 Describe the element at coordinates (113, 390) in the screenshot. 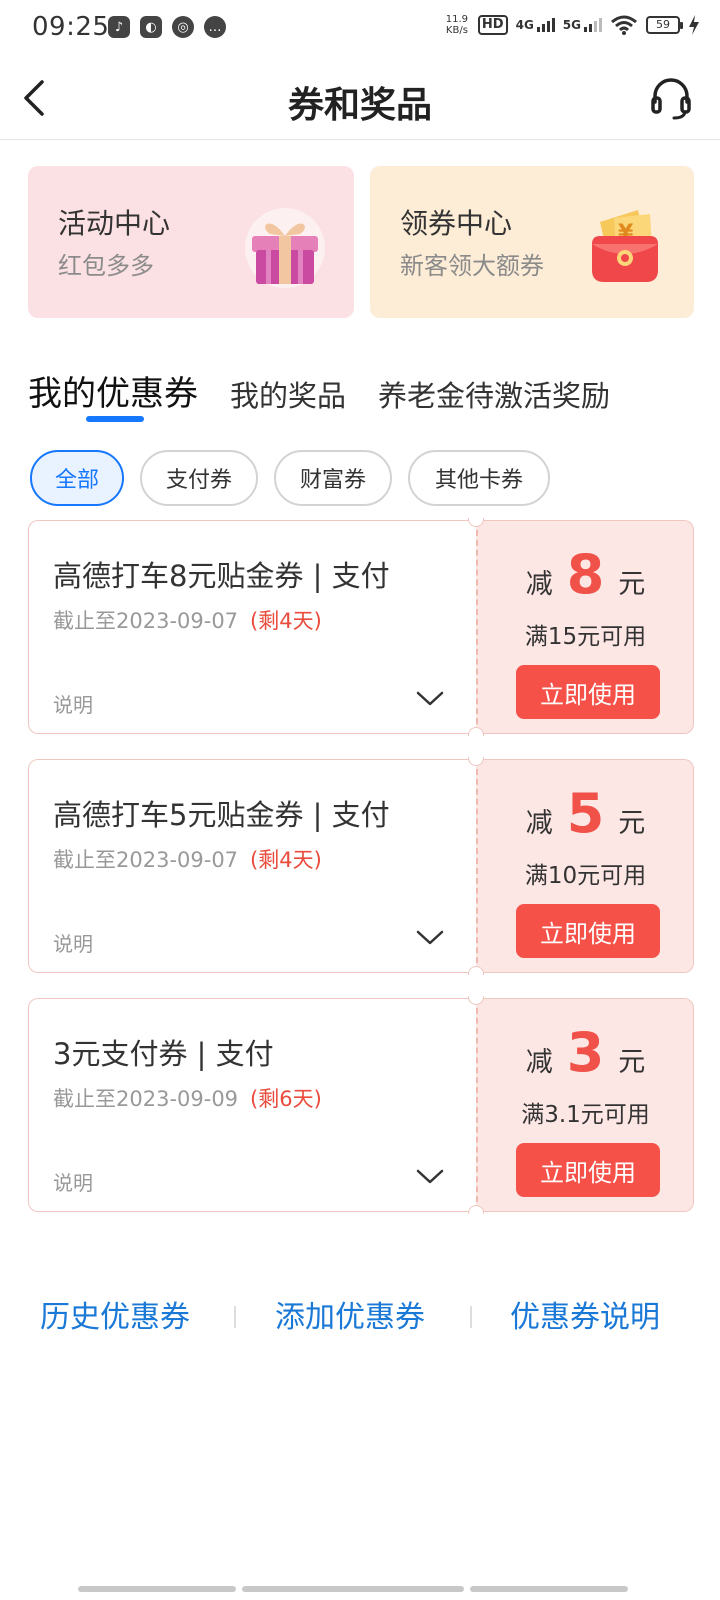

I see `tab-my-coupons: 我的优惠券` at that location.